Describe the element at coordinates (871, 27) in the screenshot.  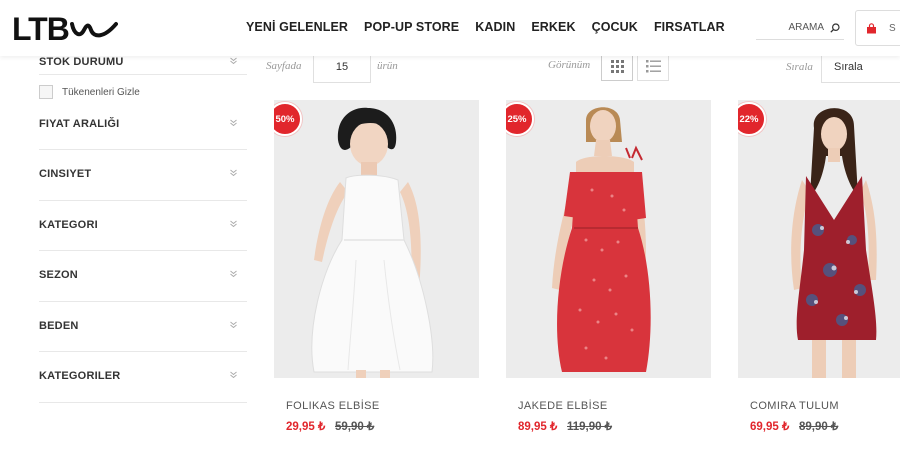
I see `shopping-bag-icon` at that location.